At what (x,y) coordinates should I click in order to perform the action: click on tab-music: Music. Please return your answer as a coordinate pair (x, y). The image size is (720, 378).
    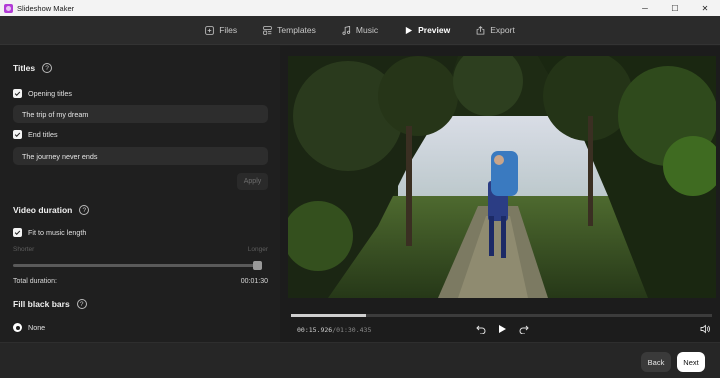
    Looking at the image, I should click on (360, 30).